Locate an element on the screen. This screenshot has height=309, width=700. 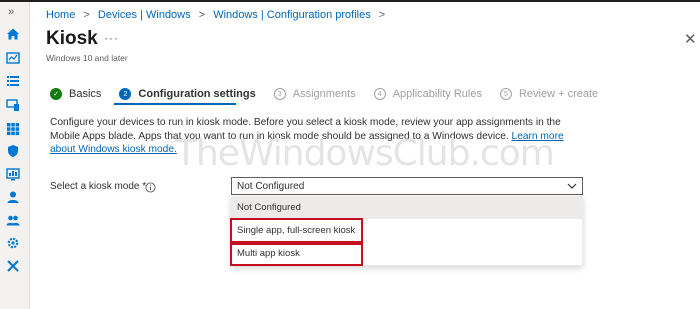
step-configuration-settings: 2 Configuration settings is located at coordinates (187, 94).